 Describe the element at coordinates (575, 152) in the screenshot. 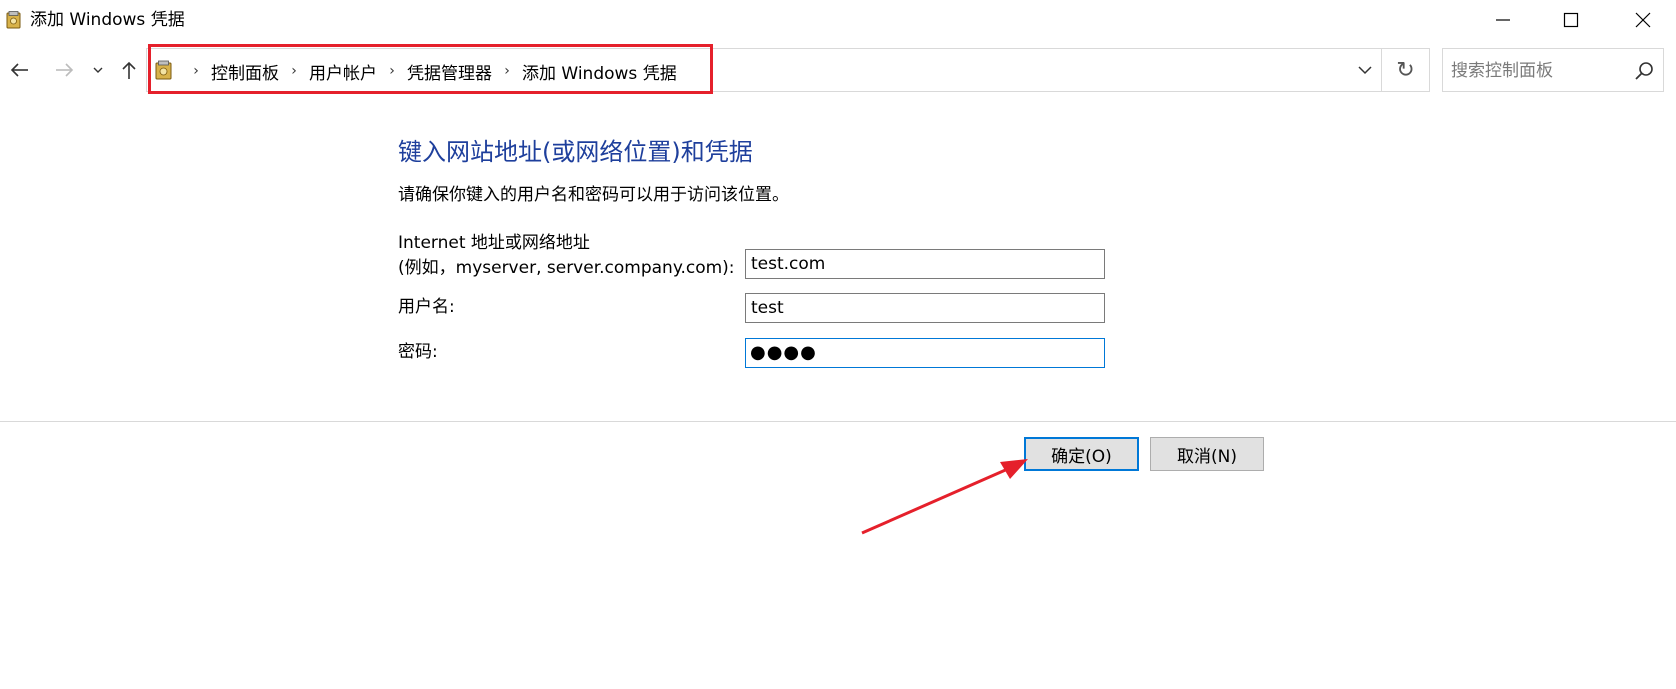

I see `page-title: 键入网站地址(或网络位置)和凭据` at that location.